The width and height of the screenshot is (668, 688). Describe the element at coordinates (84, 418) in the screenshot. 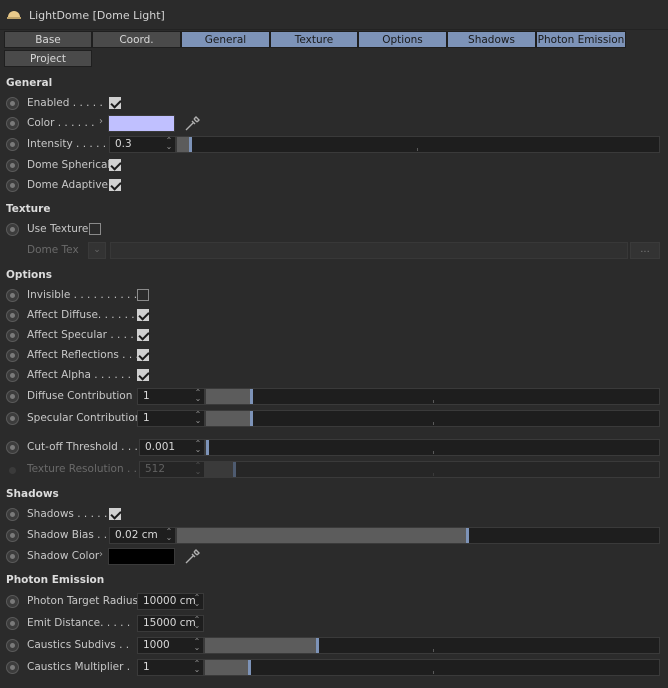

I see `specular-contribution-label: Specular Contribution` at that location.